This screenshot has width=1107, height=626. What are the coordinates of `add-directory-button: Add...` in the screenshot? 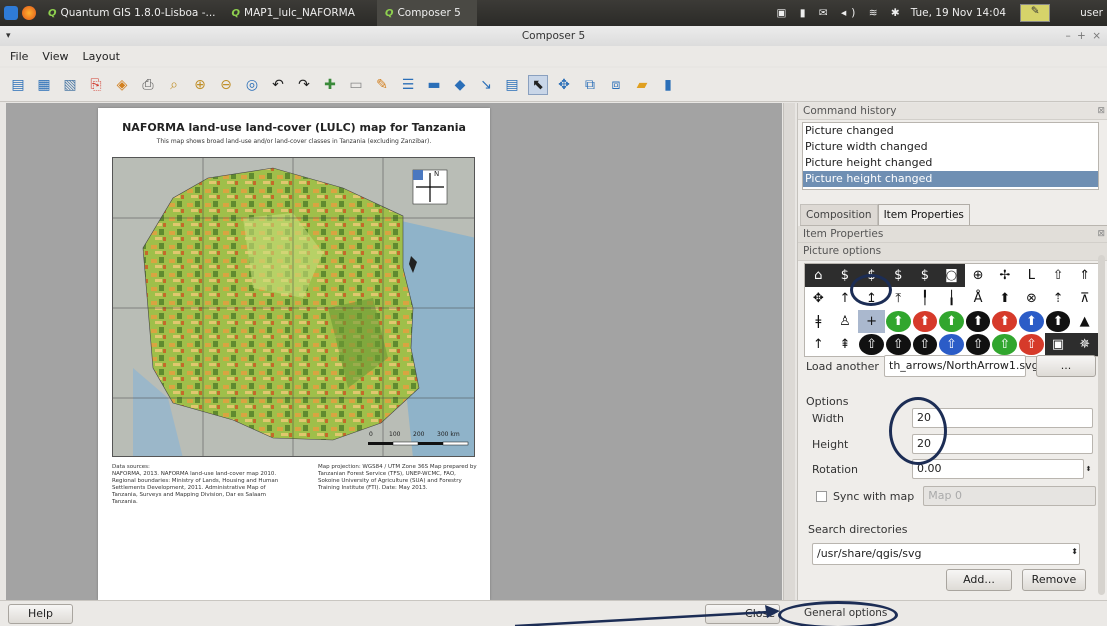 It's located at (979, 580).